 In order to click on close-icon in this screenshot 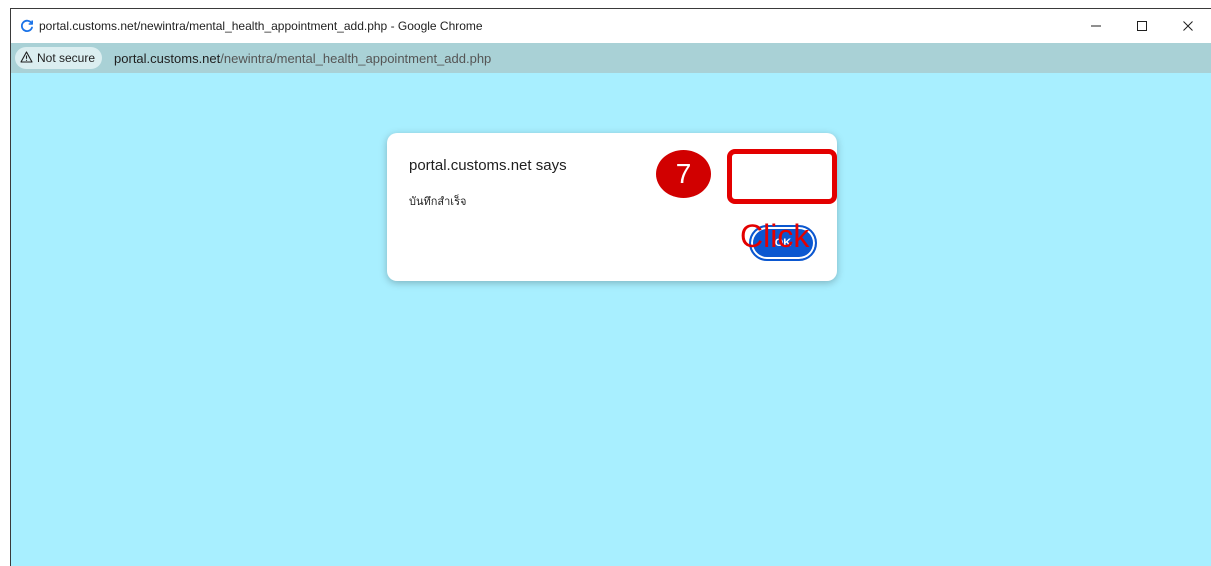, I will do `click(1188, 26)`.